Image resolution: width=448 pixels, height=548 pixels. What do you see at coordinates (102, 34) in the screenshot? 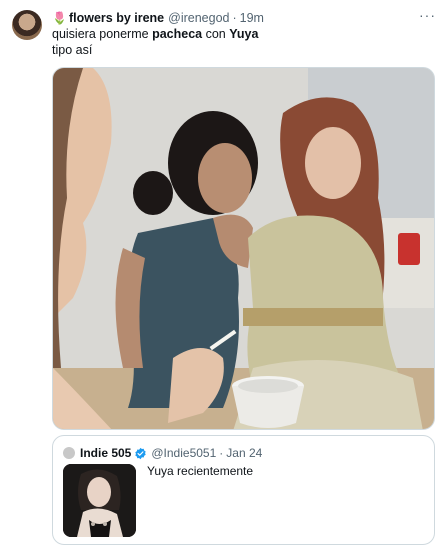
I see `tweet-text-segment: quisiera ponerme` at bounding box center [102, 34].